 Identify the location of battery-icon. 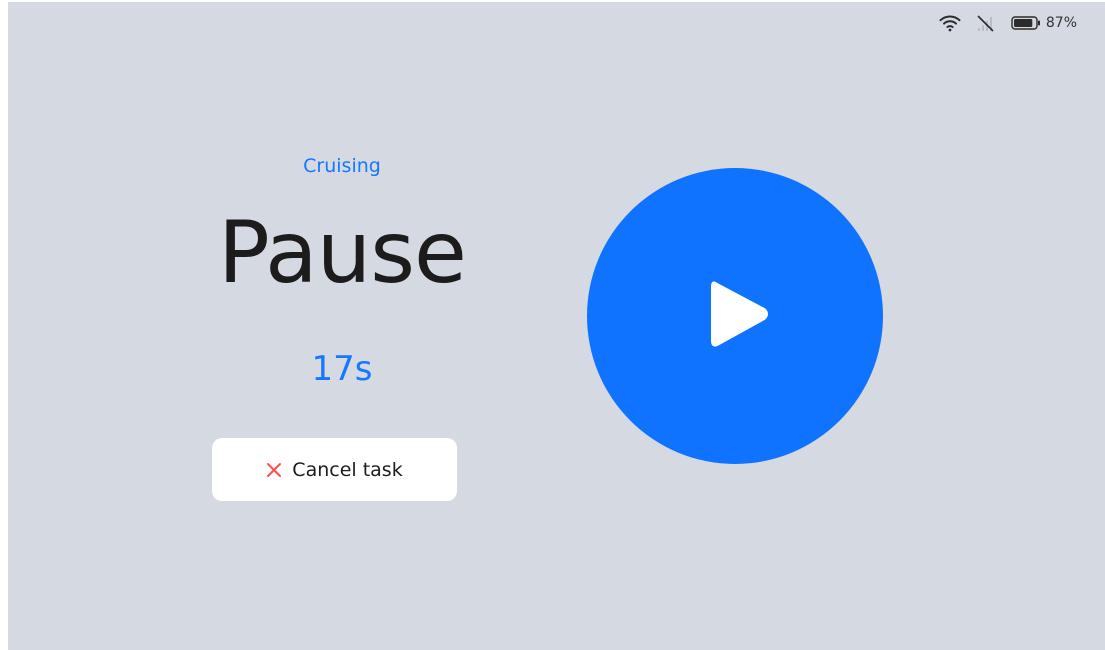
(1026, 23).